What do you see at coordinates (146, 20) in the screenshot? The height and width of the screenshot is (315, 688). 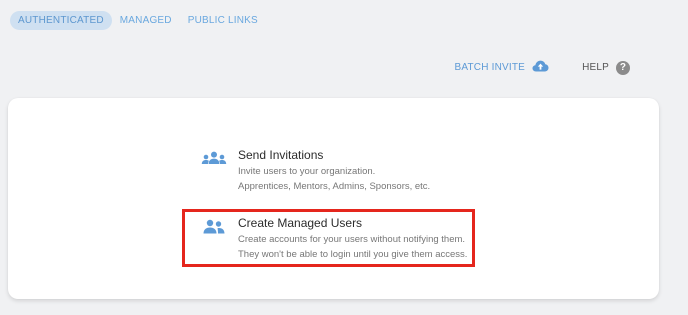 I see `tab-managed: MANAGED` at bounding box center [146, 20].